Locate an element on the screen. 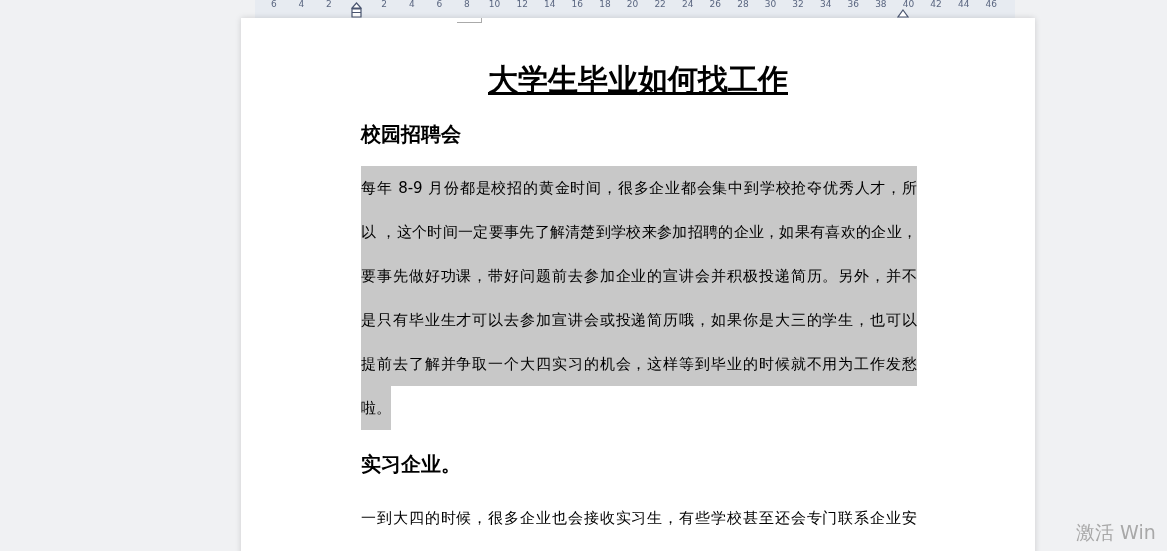 The height and width of the screenshot is (551, 1167). activation-notice: 激活 Win is located at coordinates (1116, 532).